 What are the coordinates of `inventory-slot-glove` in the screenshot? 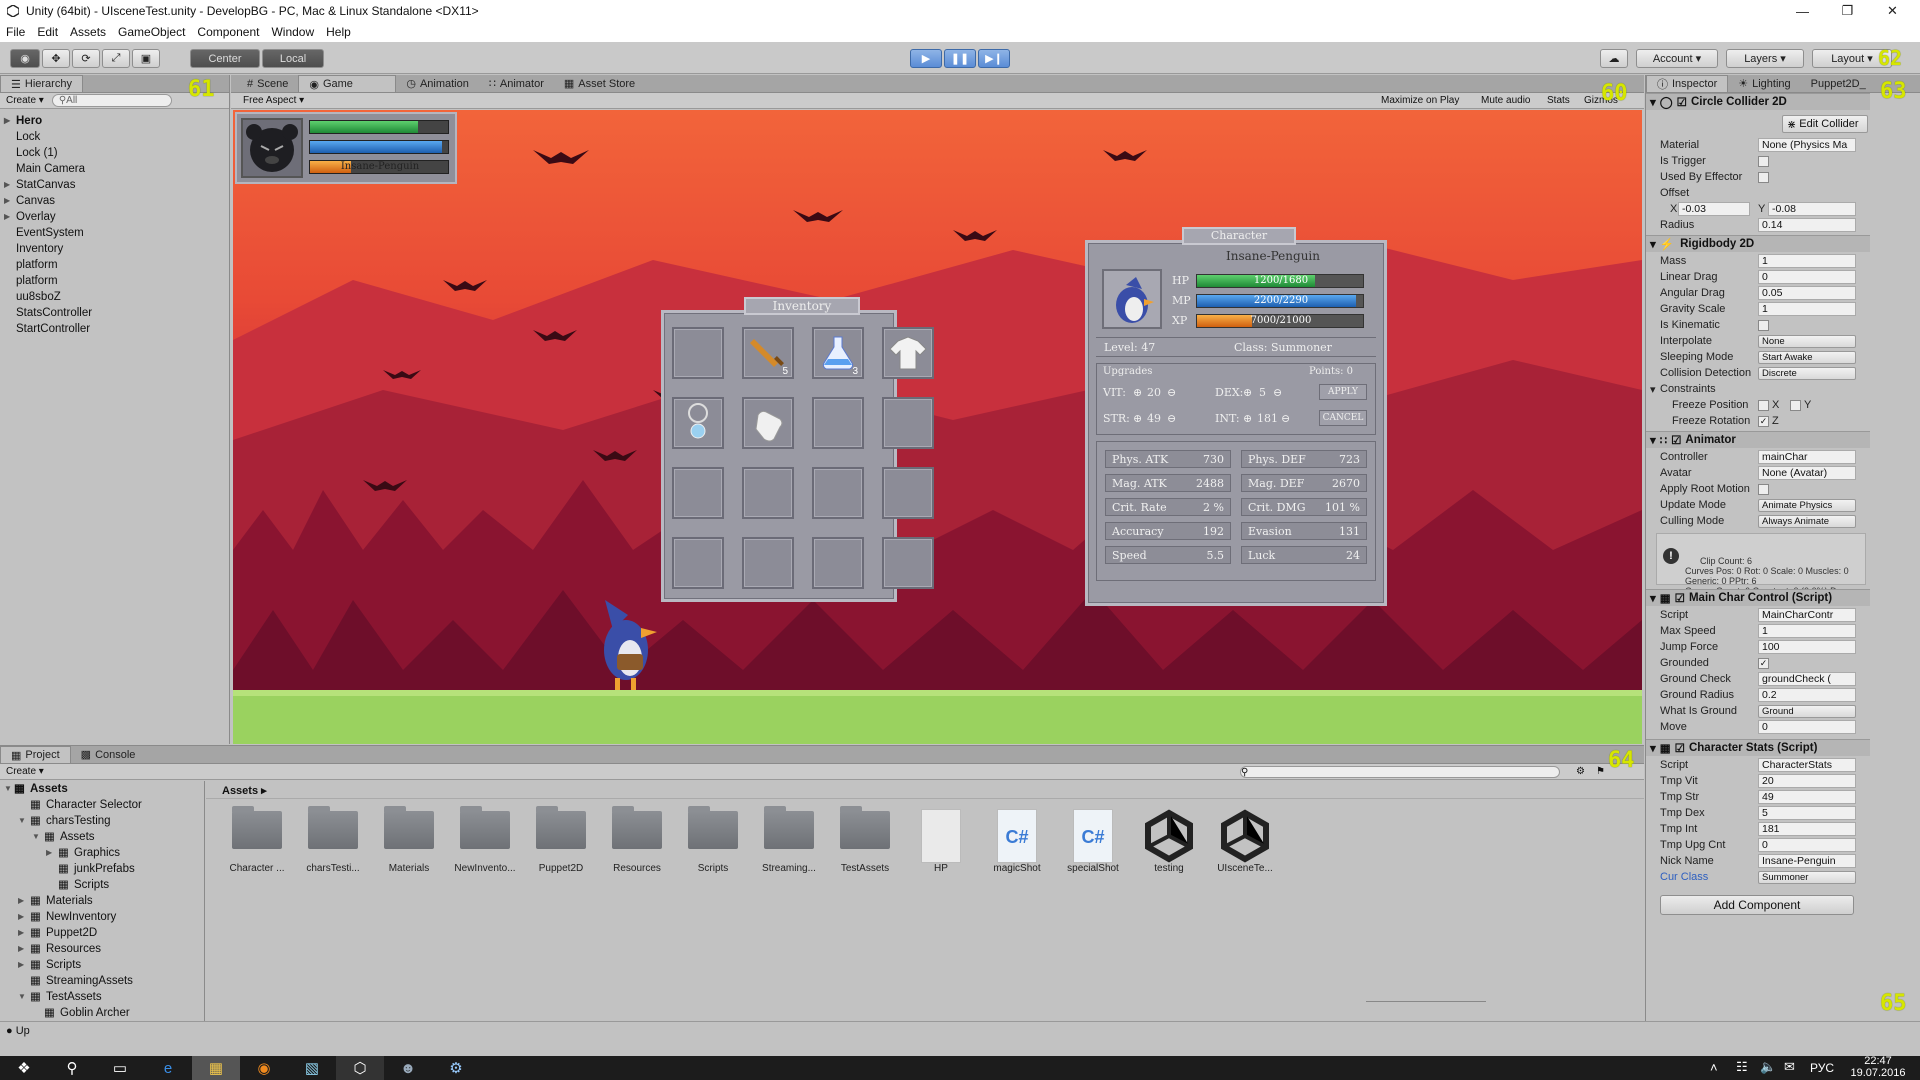 It's located at (768, 423).